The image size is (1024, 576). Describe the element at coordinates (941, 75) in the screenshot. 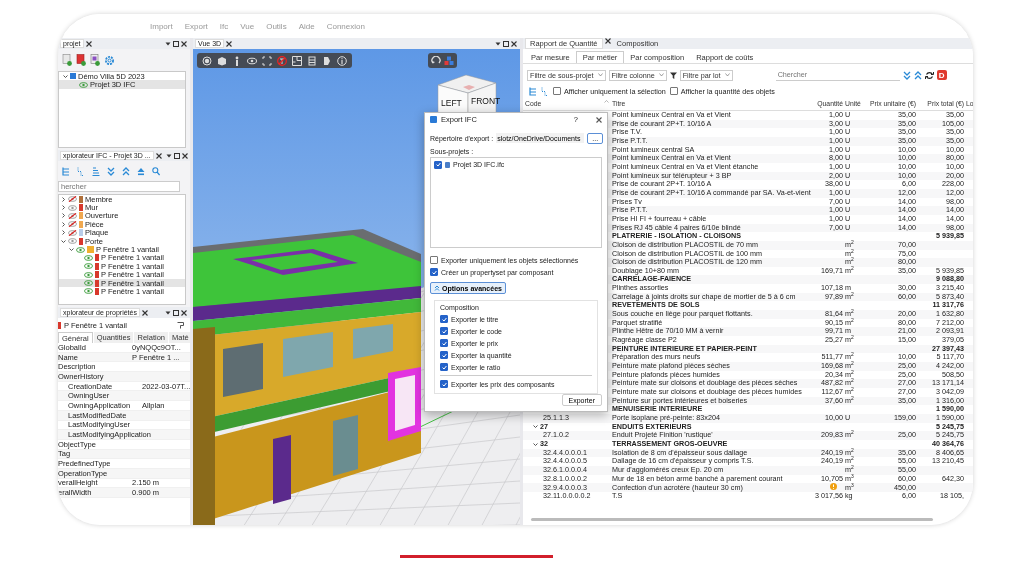

I see `app-badge: D` at that location.